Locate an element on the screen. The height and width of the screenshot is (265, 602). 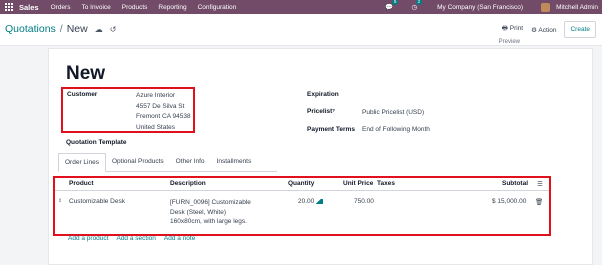
pricelist-label-text: Pricelist is located at coordinates (320, 111).